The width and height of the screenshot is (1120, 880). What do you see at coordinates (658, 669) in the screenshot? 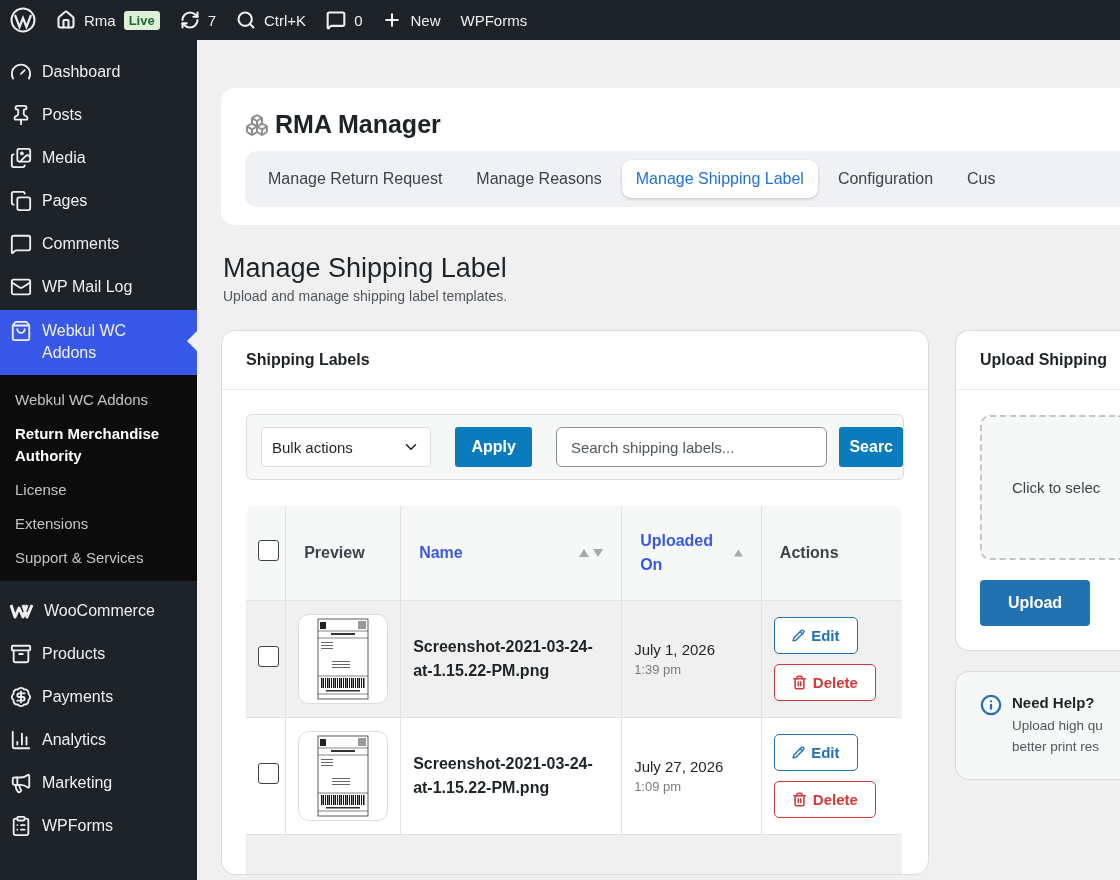
I see `upload-time: 1:39 pm` at bounding box center [658, 669].